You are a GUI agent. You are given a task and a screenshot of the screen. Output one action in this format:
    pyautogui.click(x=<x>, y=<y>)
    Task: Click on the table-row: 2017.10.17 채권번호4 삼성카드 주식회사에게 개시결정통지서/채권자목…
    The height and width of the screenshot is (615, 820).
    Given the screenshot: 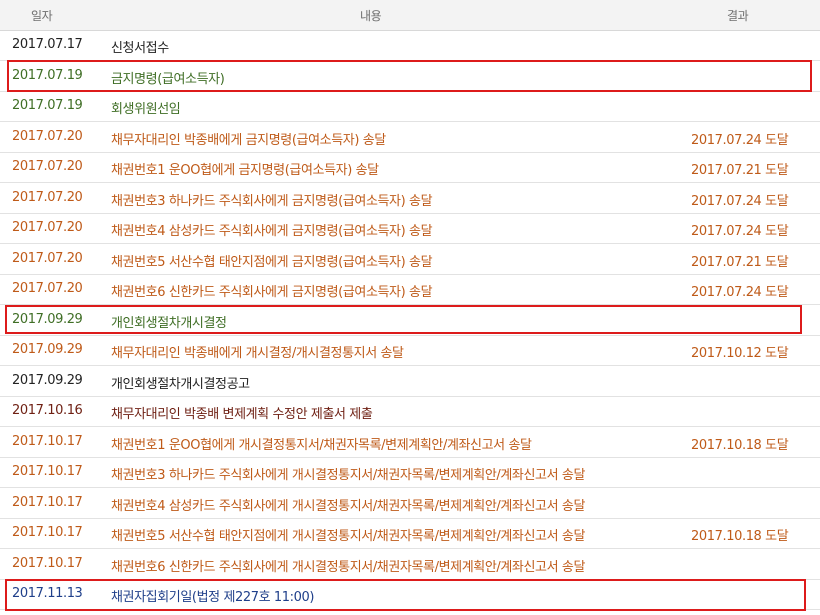 What is the action you would take?
    pyautogui.click(x=410, y=504)
    